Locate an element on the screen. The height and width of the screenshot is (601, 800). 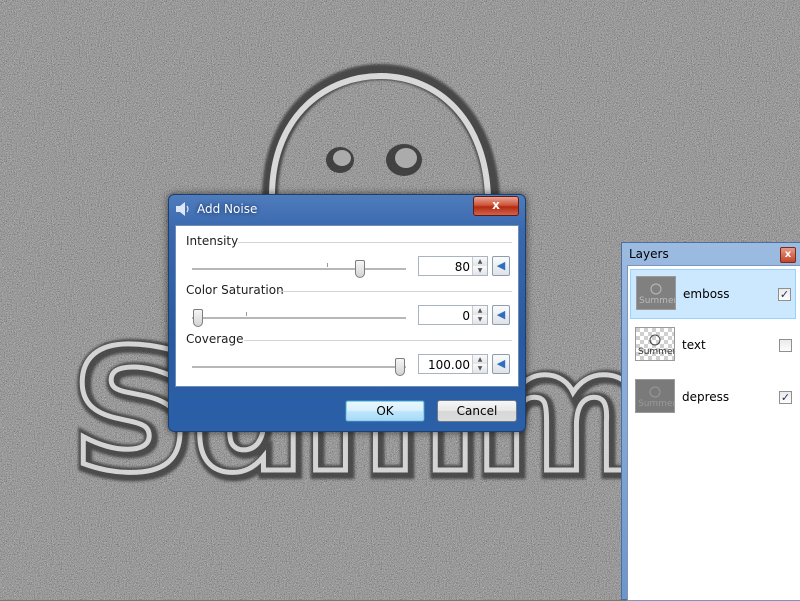
color-saturation-label: Color Saturation is located at coordinates (235, 290).